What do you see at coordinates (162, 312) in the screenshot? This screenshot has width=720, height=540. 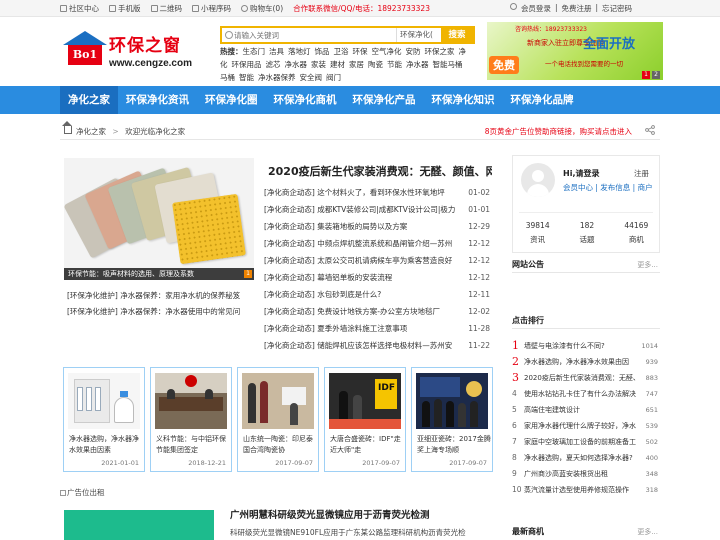 I see `list-item: [环保净化维护] 净水器保养：净水器使用中的常见问` at bounding box center [162, 312].